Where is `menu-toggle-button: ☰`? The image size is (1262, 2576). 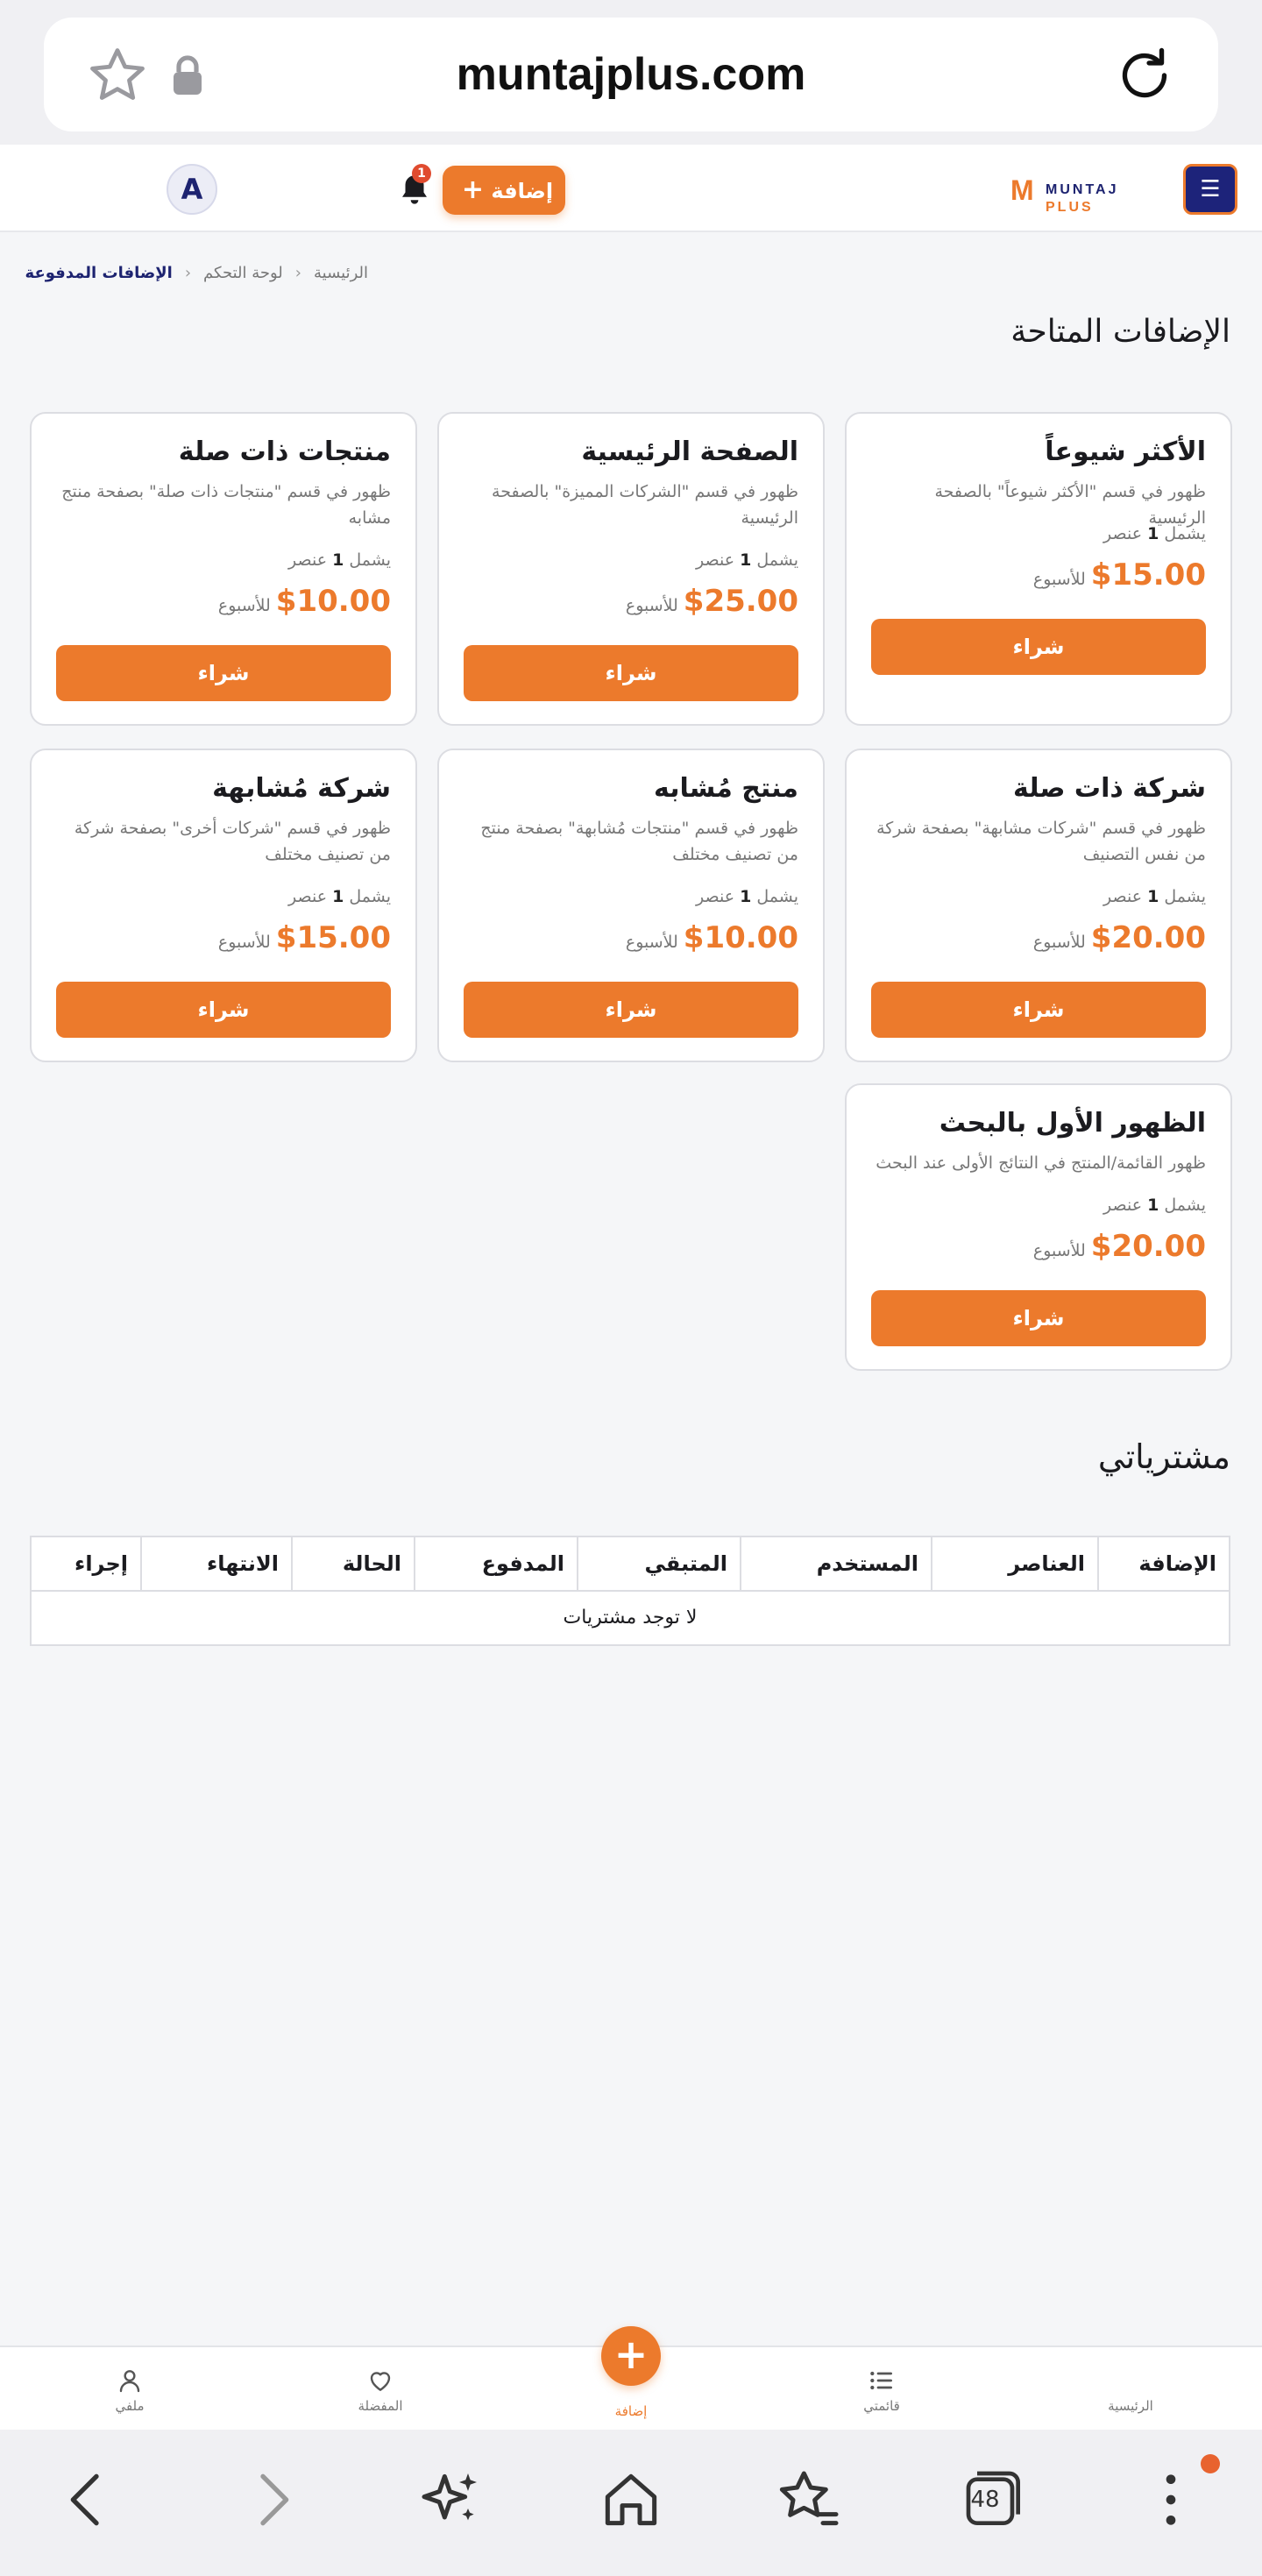 menu-toggle-button: ☰ is located at coordinates (1210, 190).